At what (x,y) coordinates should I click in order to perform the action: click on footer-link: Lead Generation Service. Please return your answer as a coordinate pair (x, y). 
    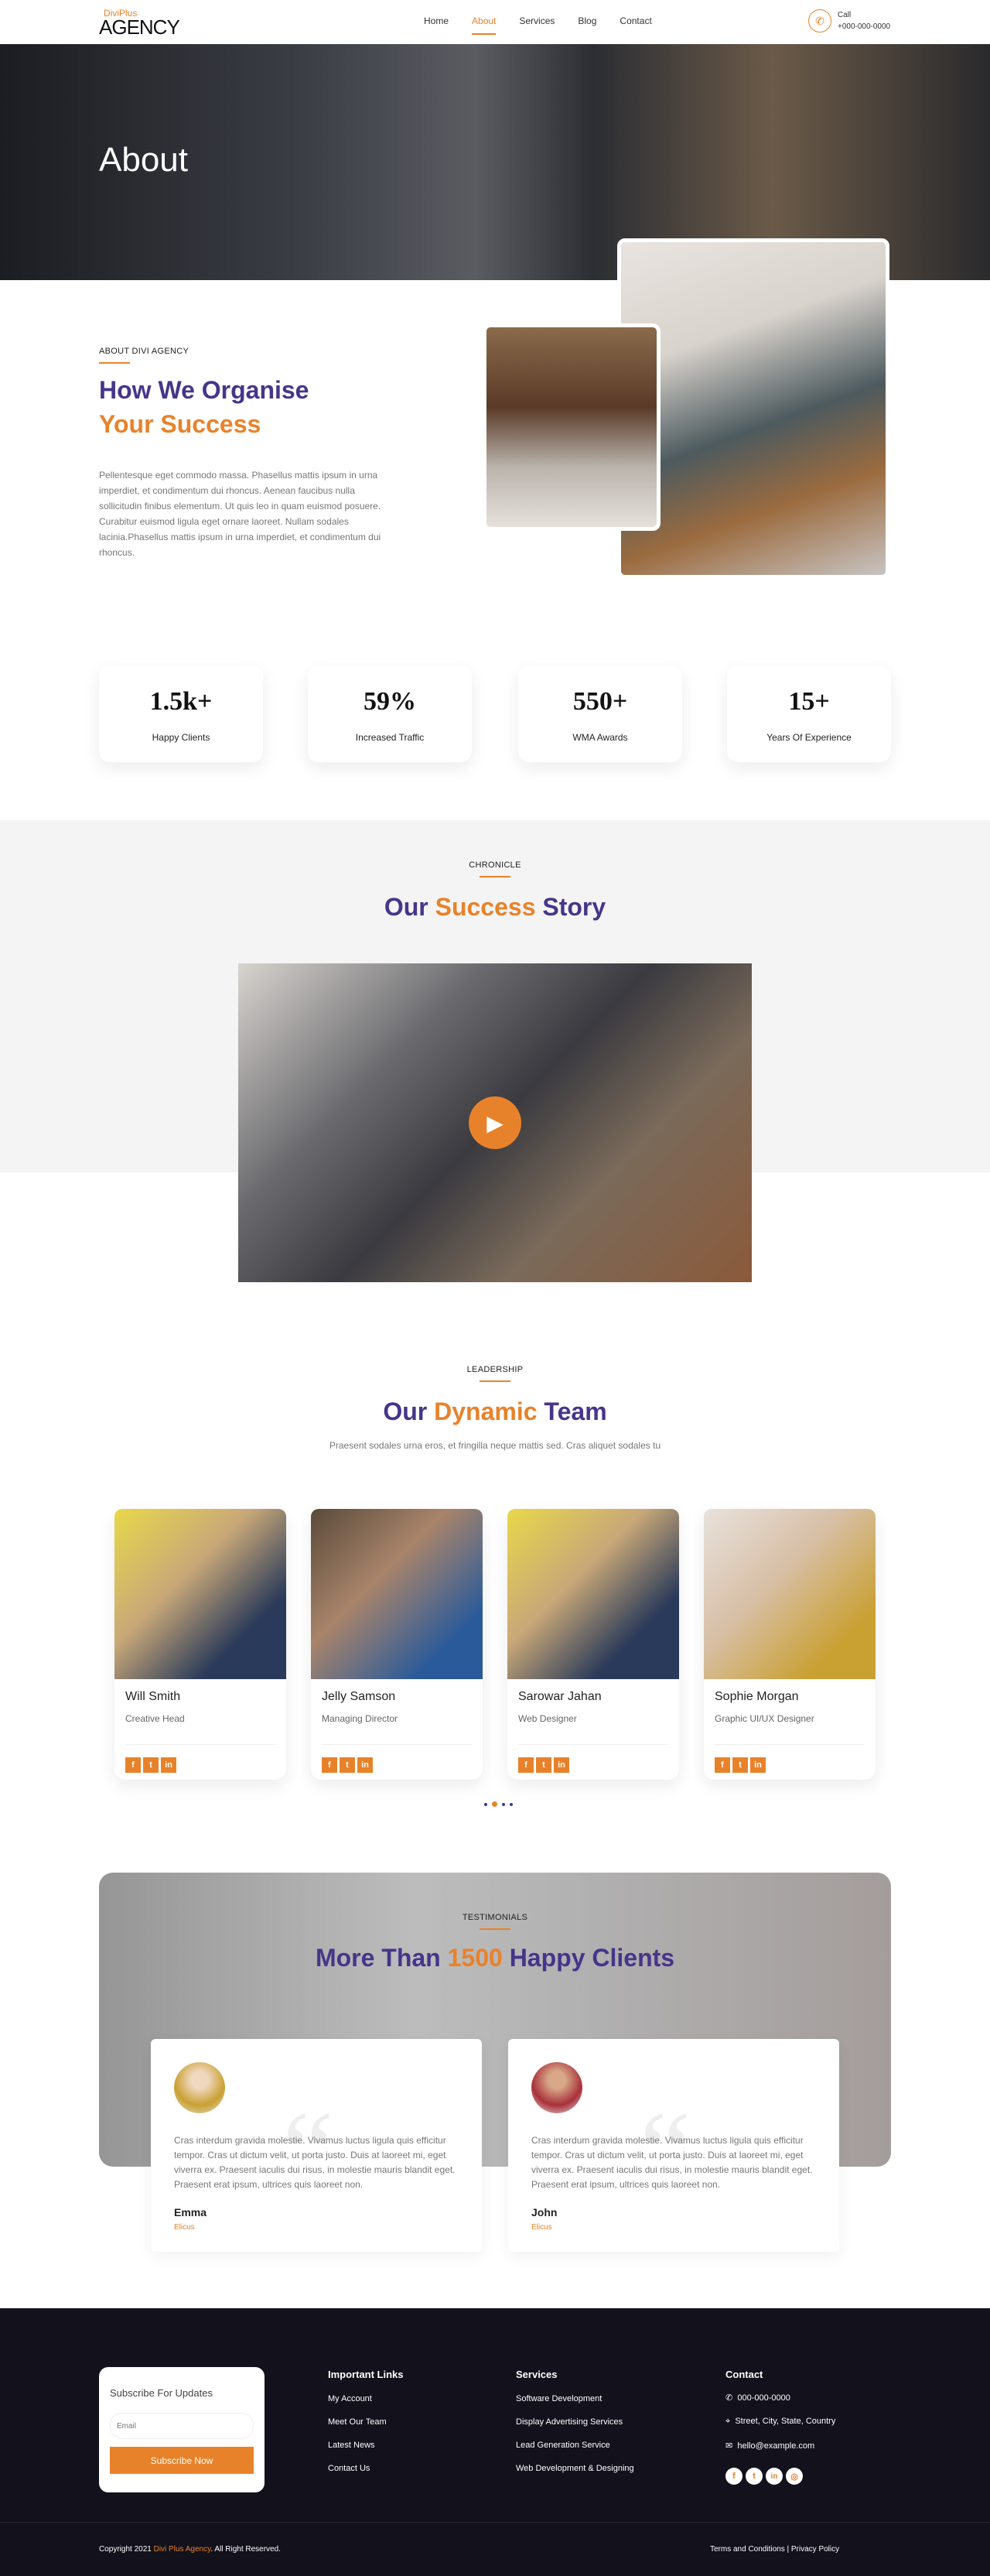
    Looking at the image, I should click on (575, 2446).